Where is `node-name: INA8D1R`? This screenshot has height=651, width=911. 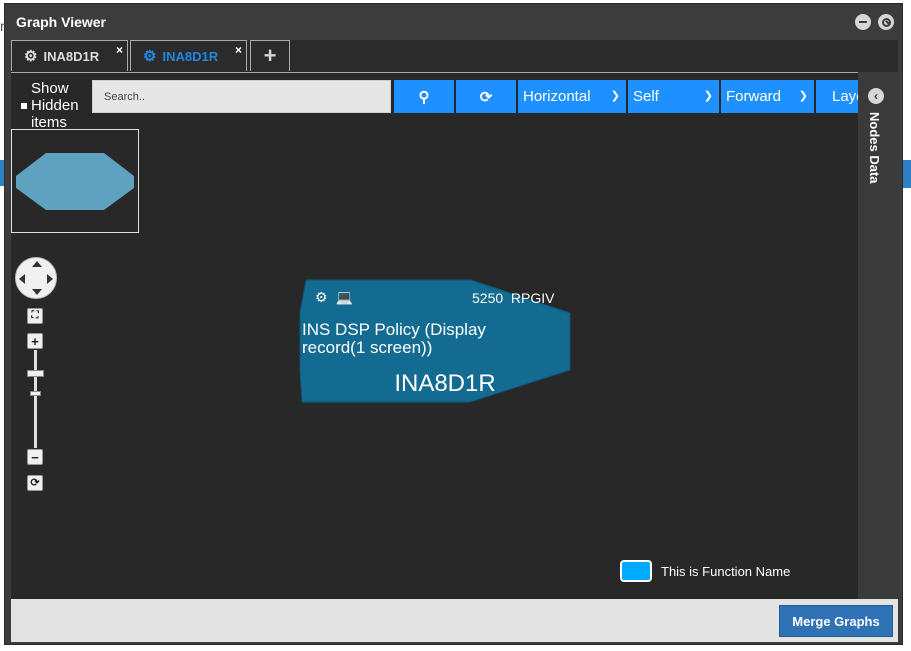 node-name: INA8D1R is located at coordinates (445, 383).